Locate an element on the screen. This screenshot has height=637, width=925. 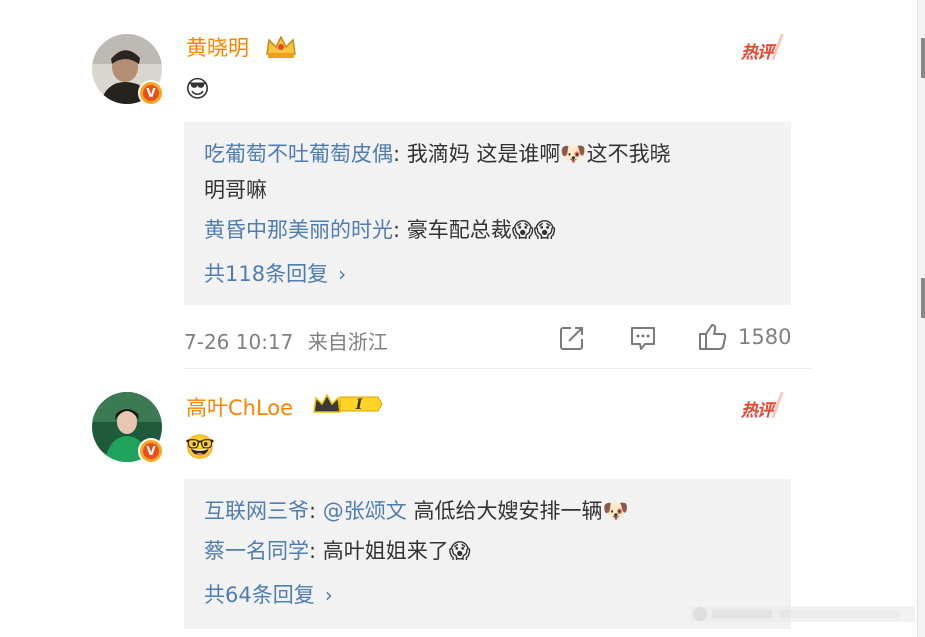
like-thumb-icon is located at coordinates (713, 337).